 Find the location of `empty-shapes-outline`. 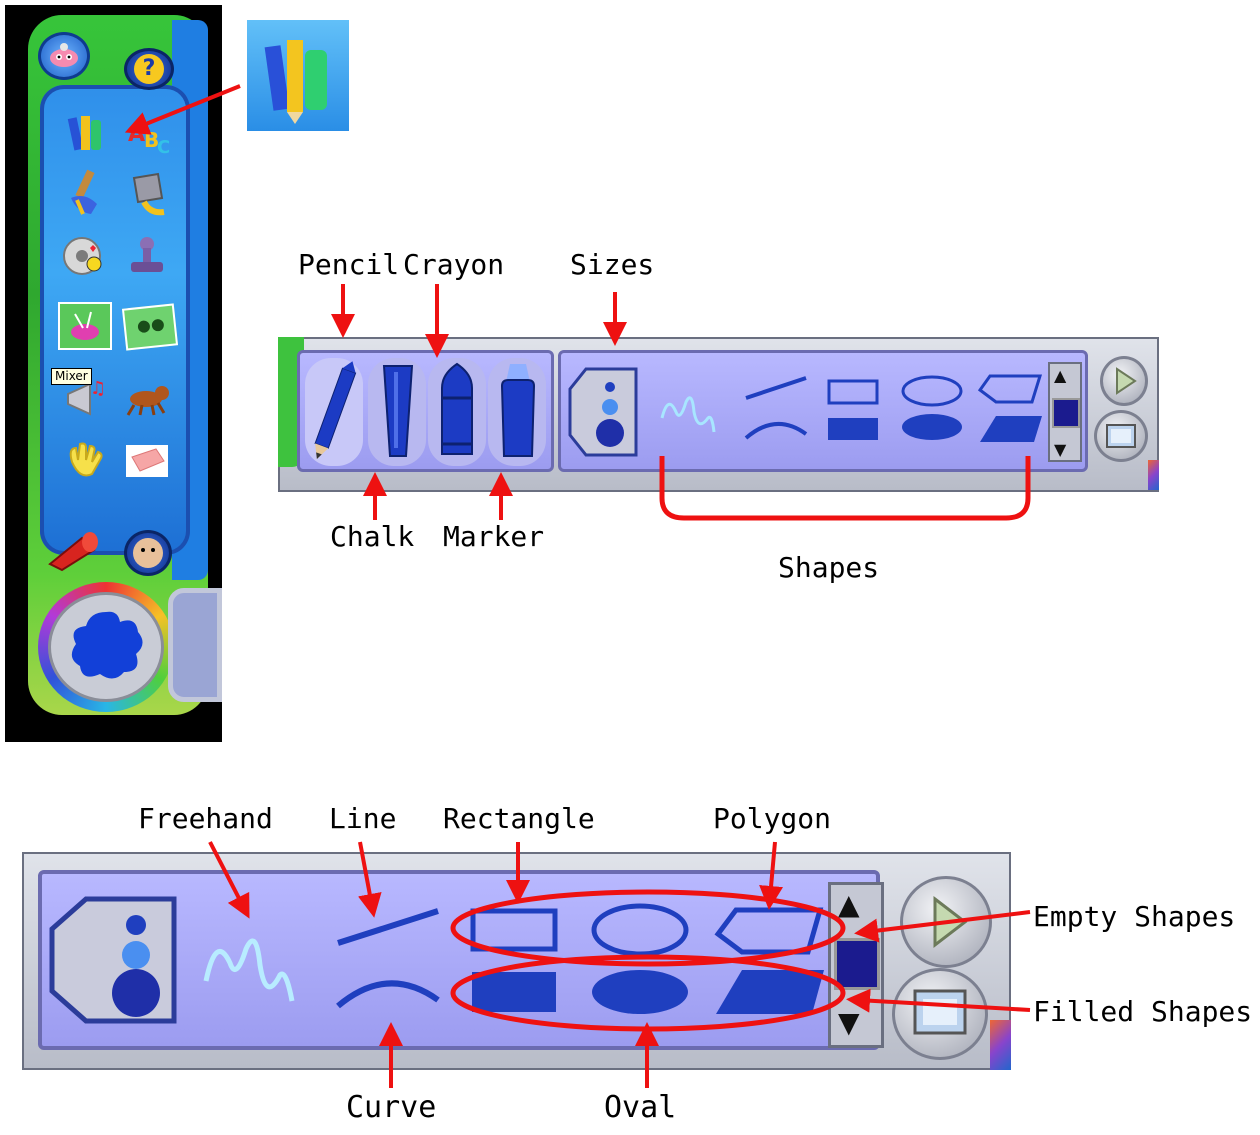

empty-shapes-outline is located at coordinates (648, 928).